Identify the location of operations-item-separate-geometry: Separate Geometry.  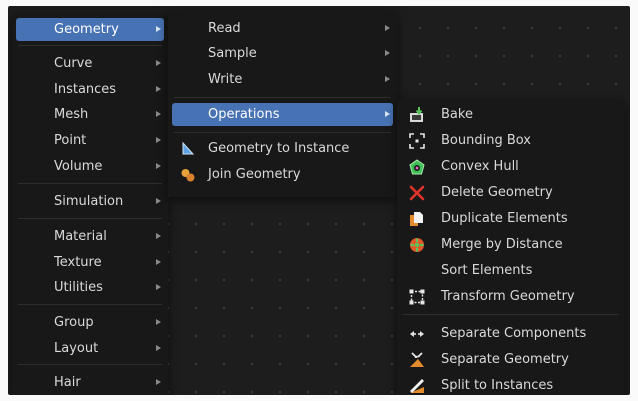
(511, 359).